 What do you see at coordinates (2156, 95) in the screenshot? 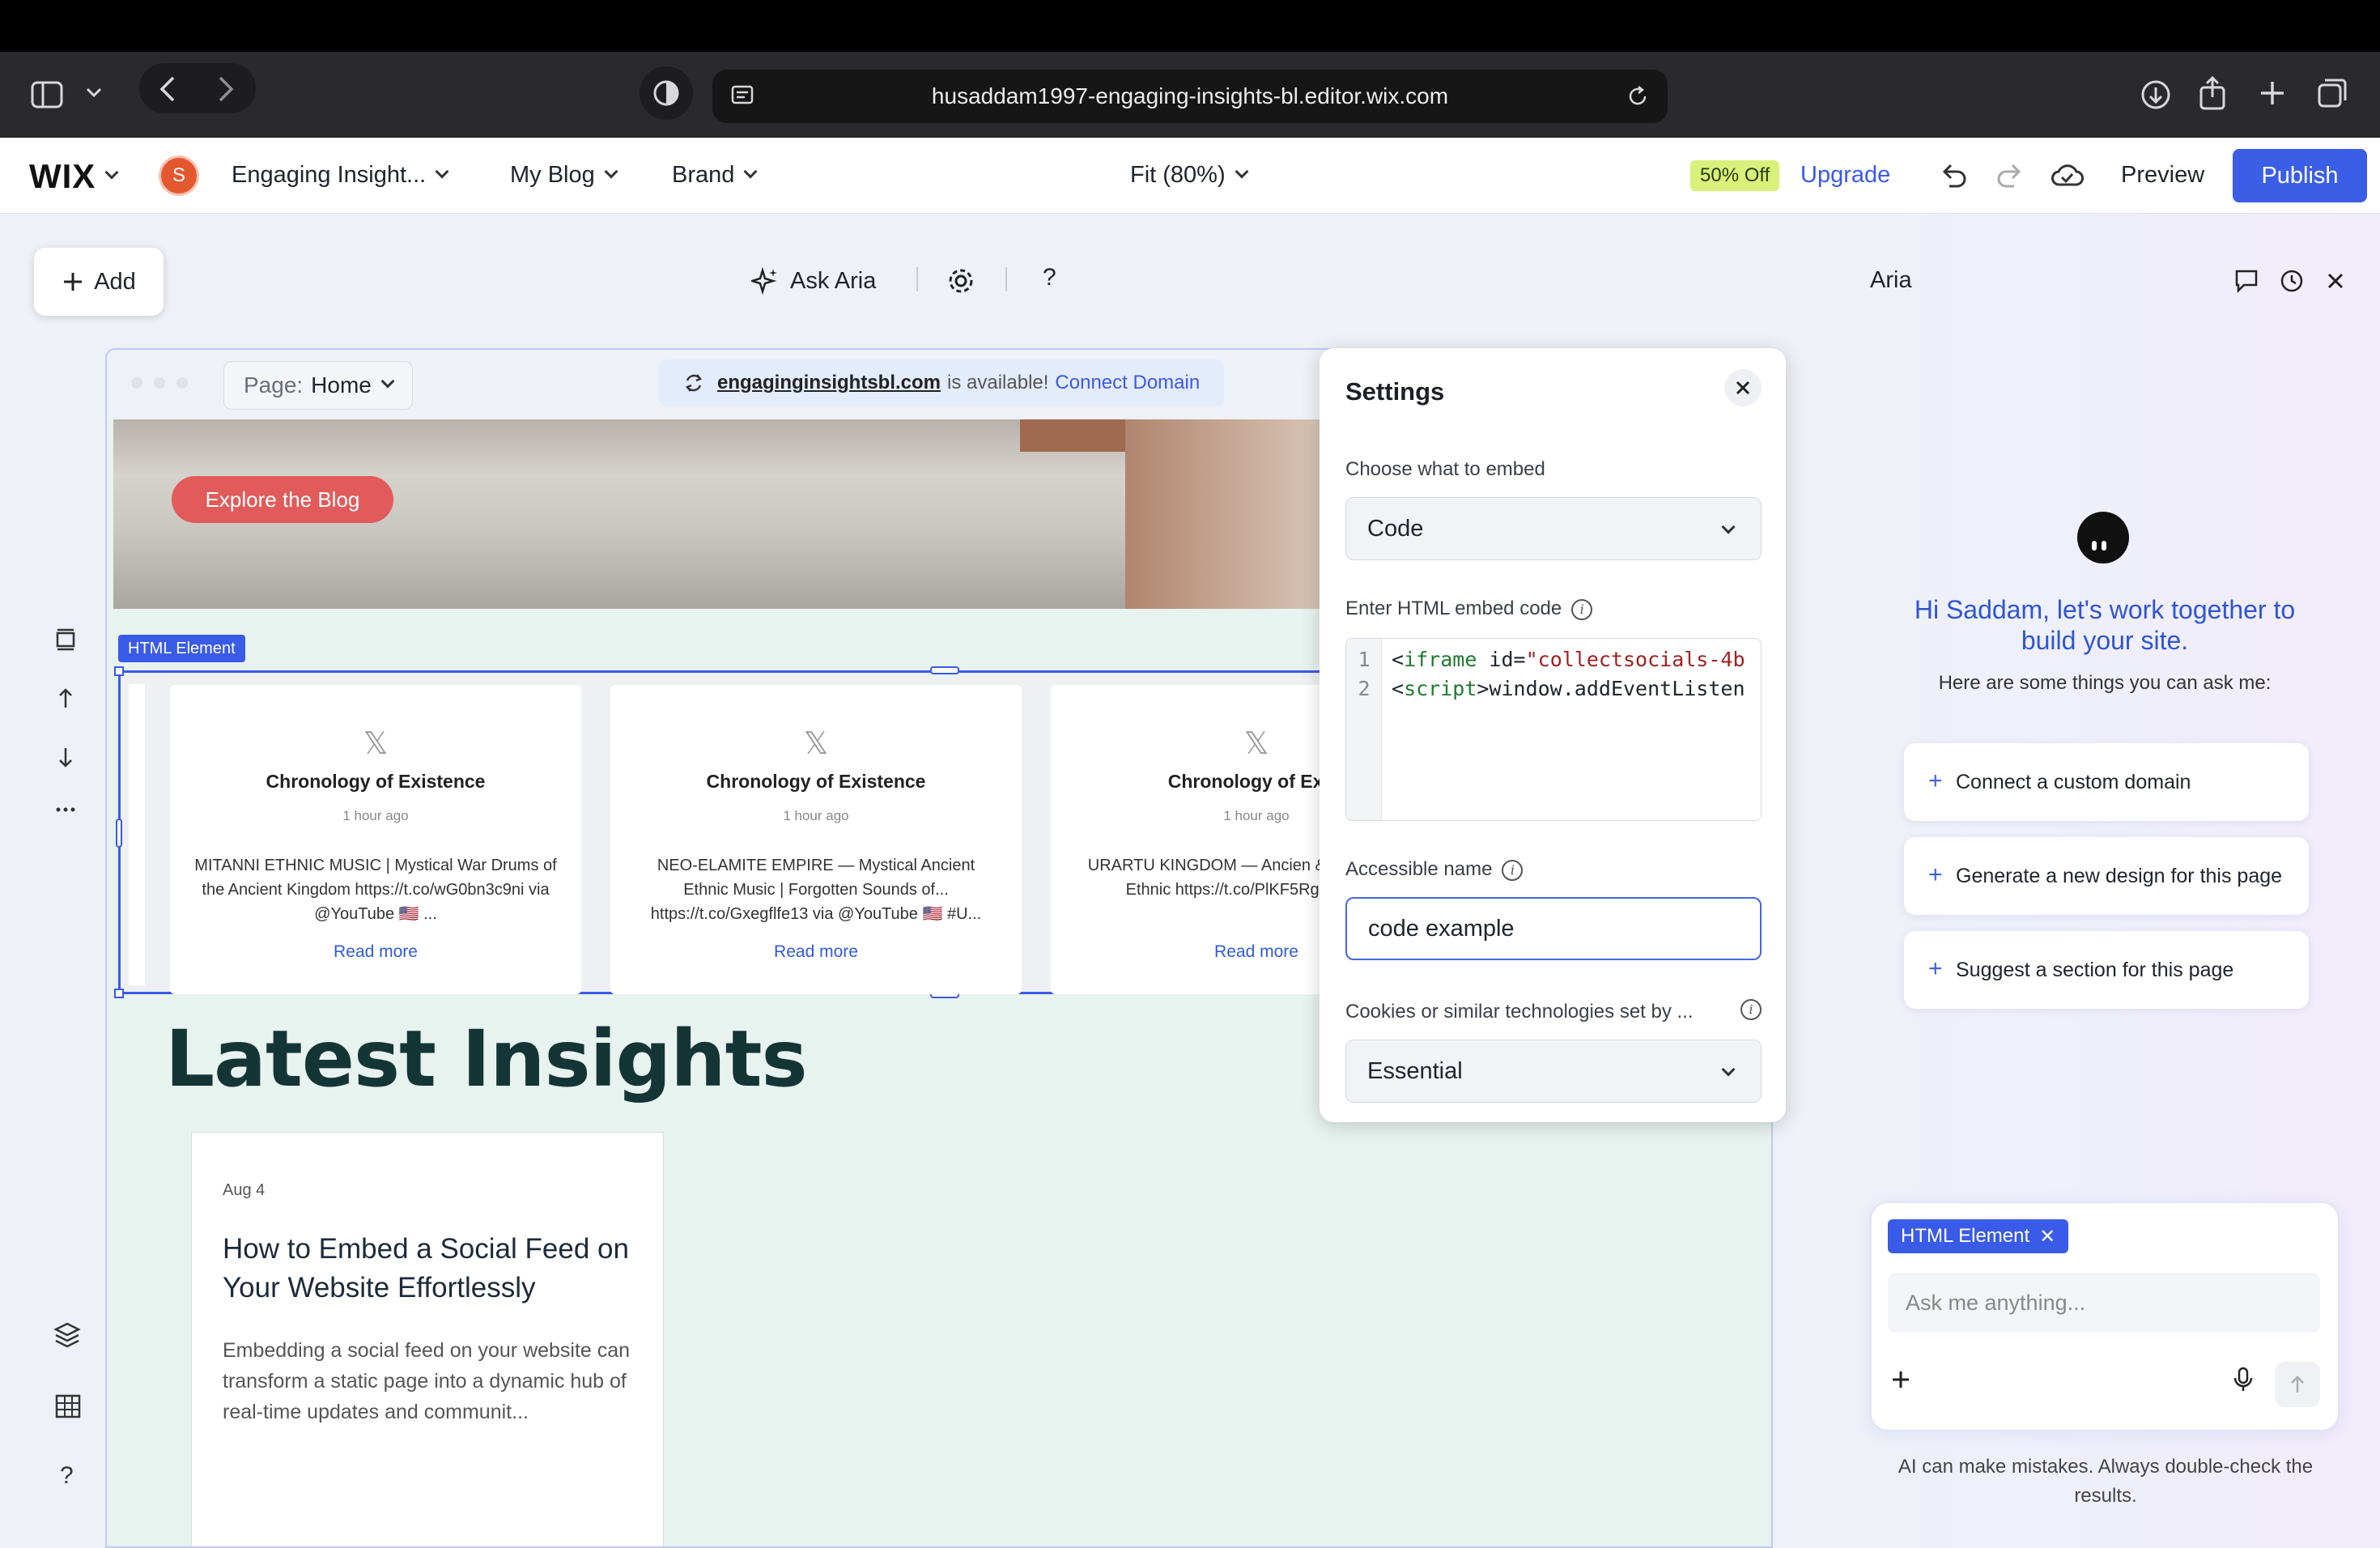
I see `download-icon` at bounding box center [2156, 95].